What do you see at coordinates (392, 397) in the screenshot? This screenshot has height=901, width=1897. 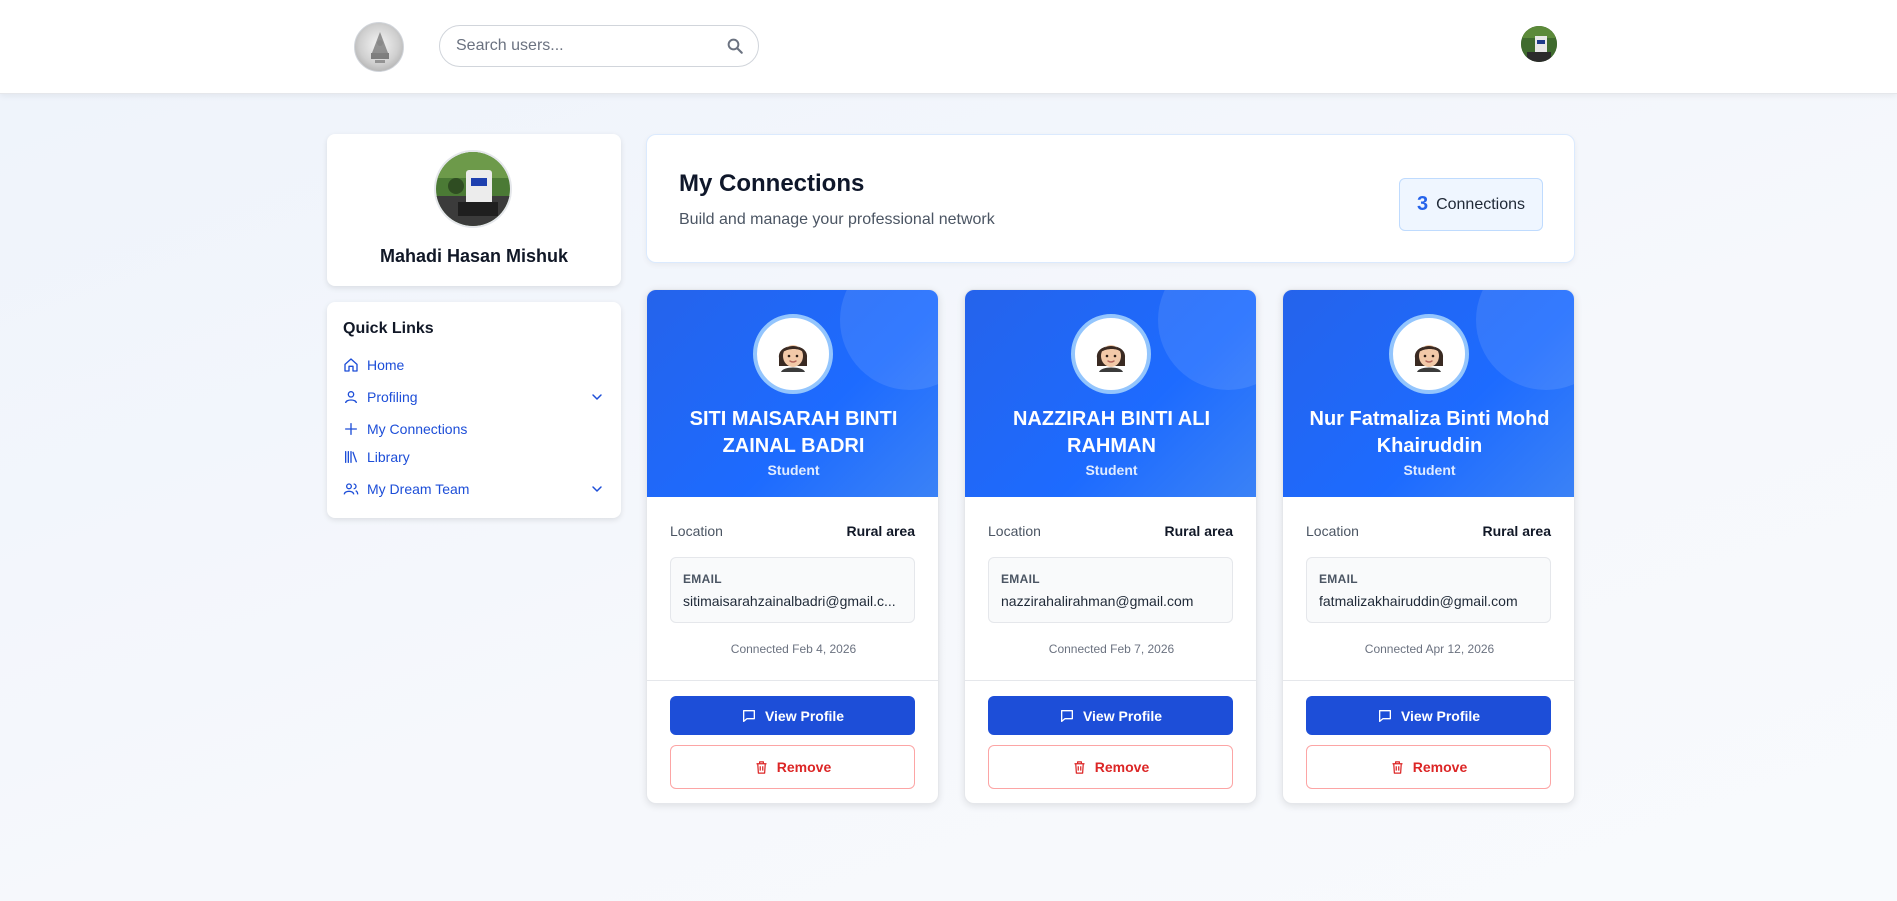 I see `quick-link-label: Profiling` at bounding box center [392, 397].